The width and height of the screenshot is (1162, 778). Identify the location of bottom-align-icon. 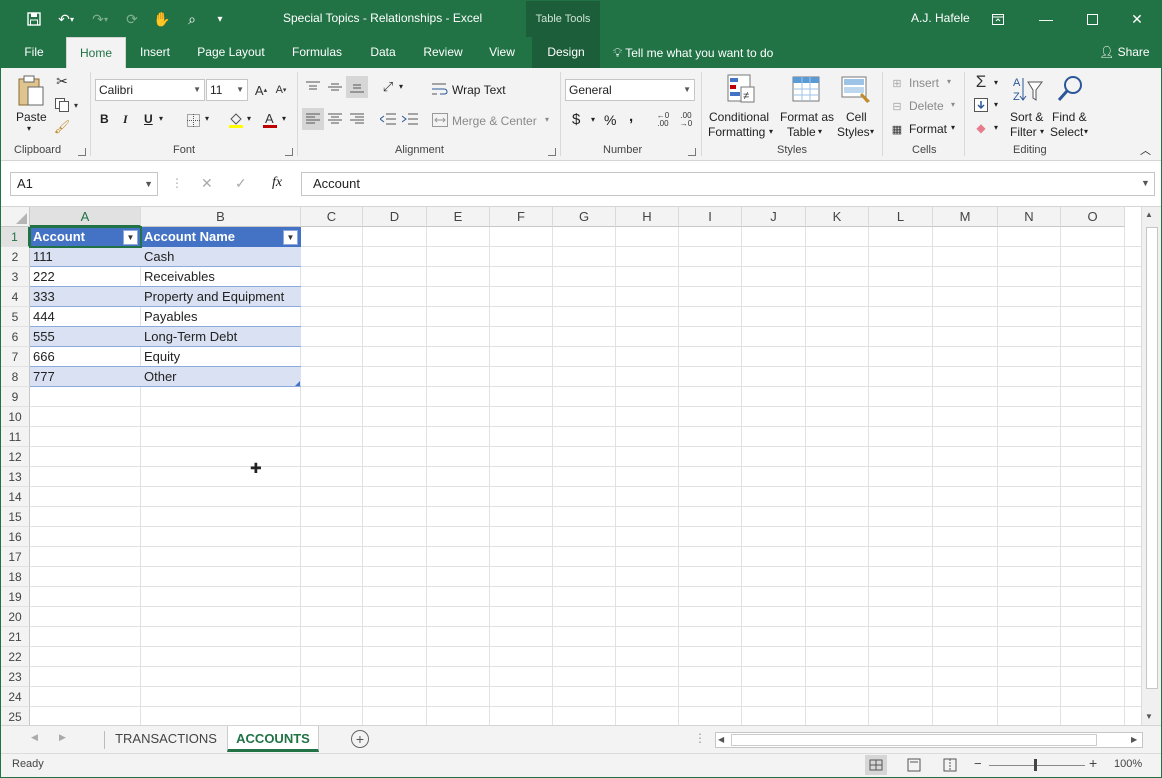
(357, 87).